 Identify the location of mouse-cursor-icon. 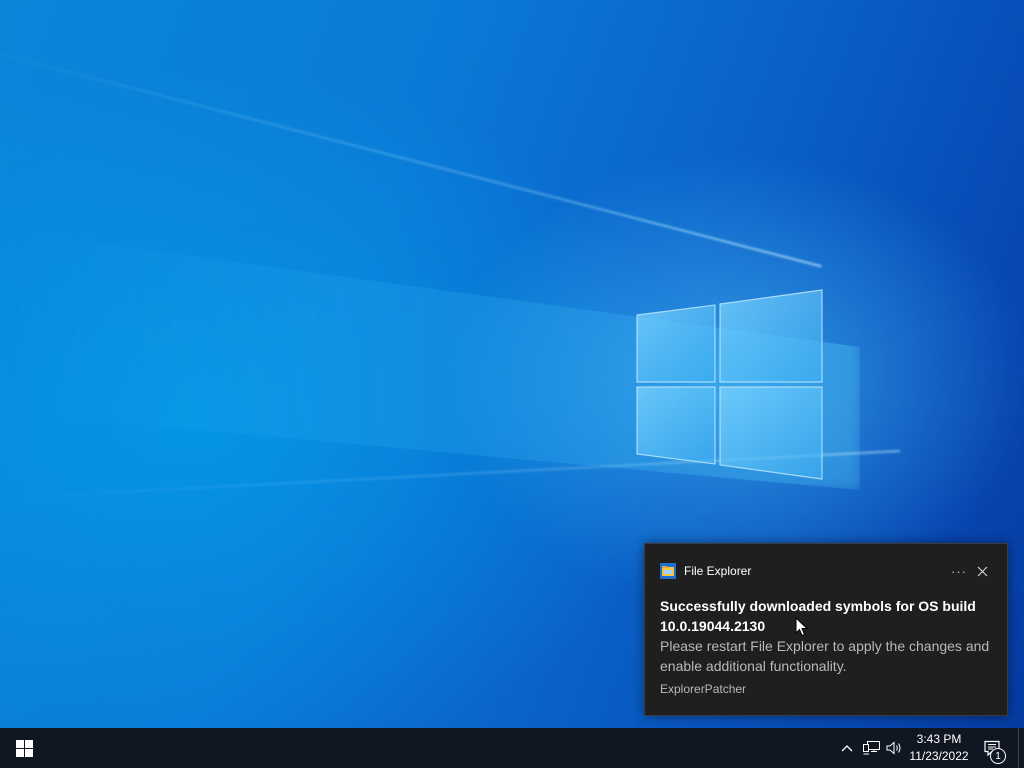
(802, 627).